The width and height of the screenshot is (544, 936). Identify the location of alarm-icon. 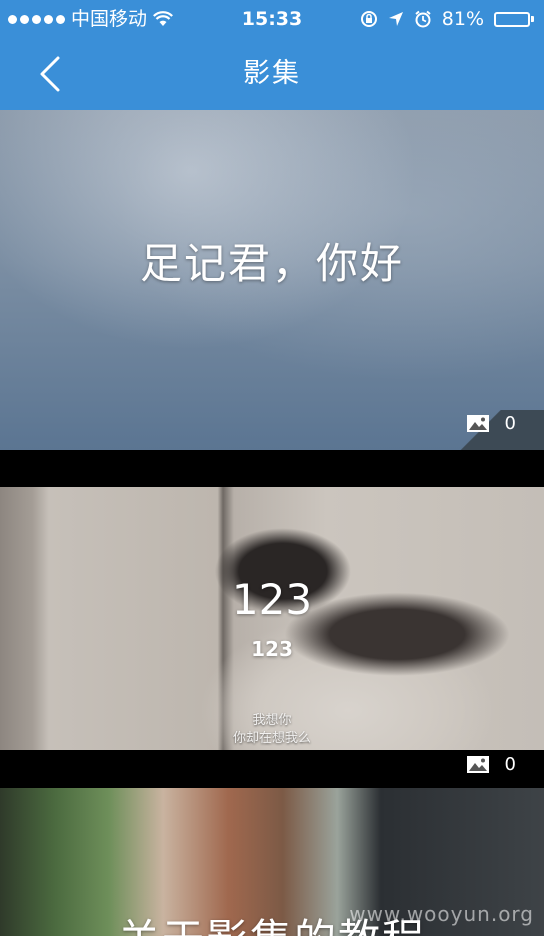
(423, 19).